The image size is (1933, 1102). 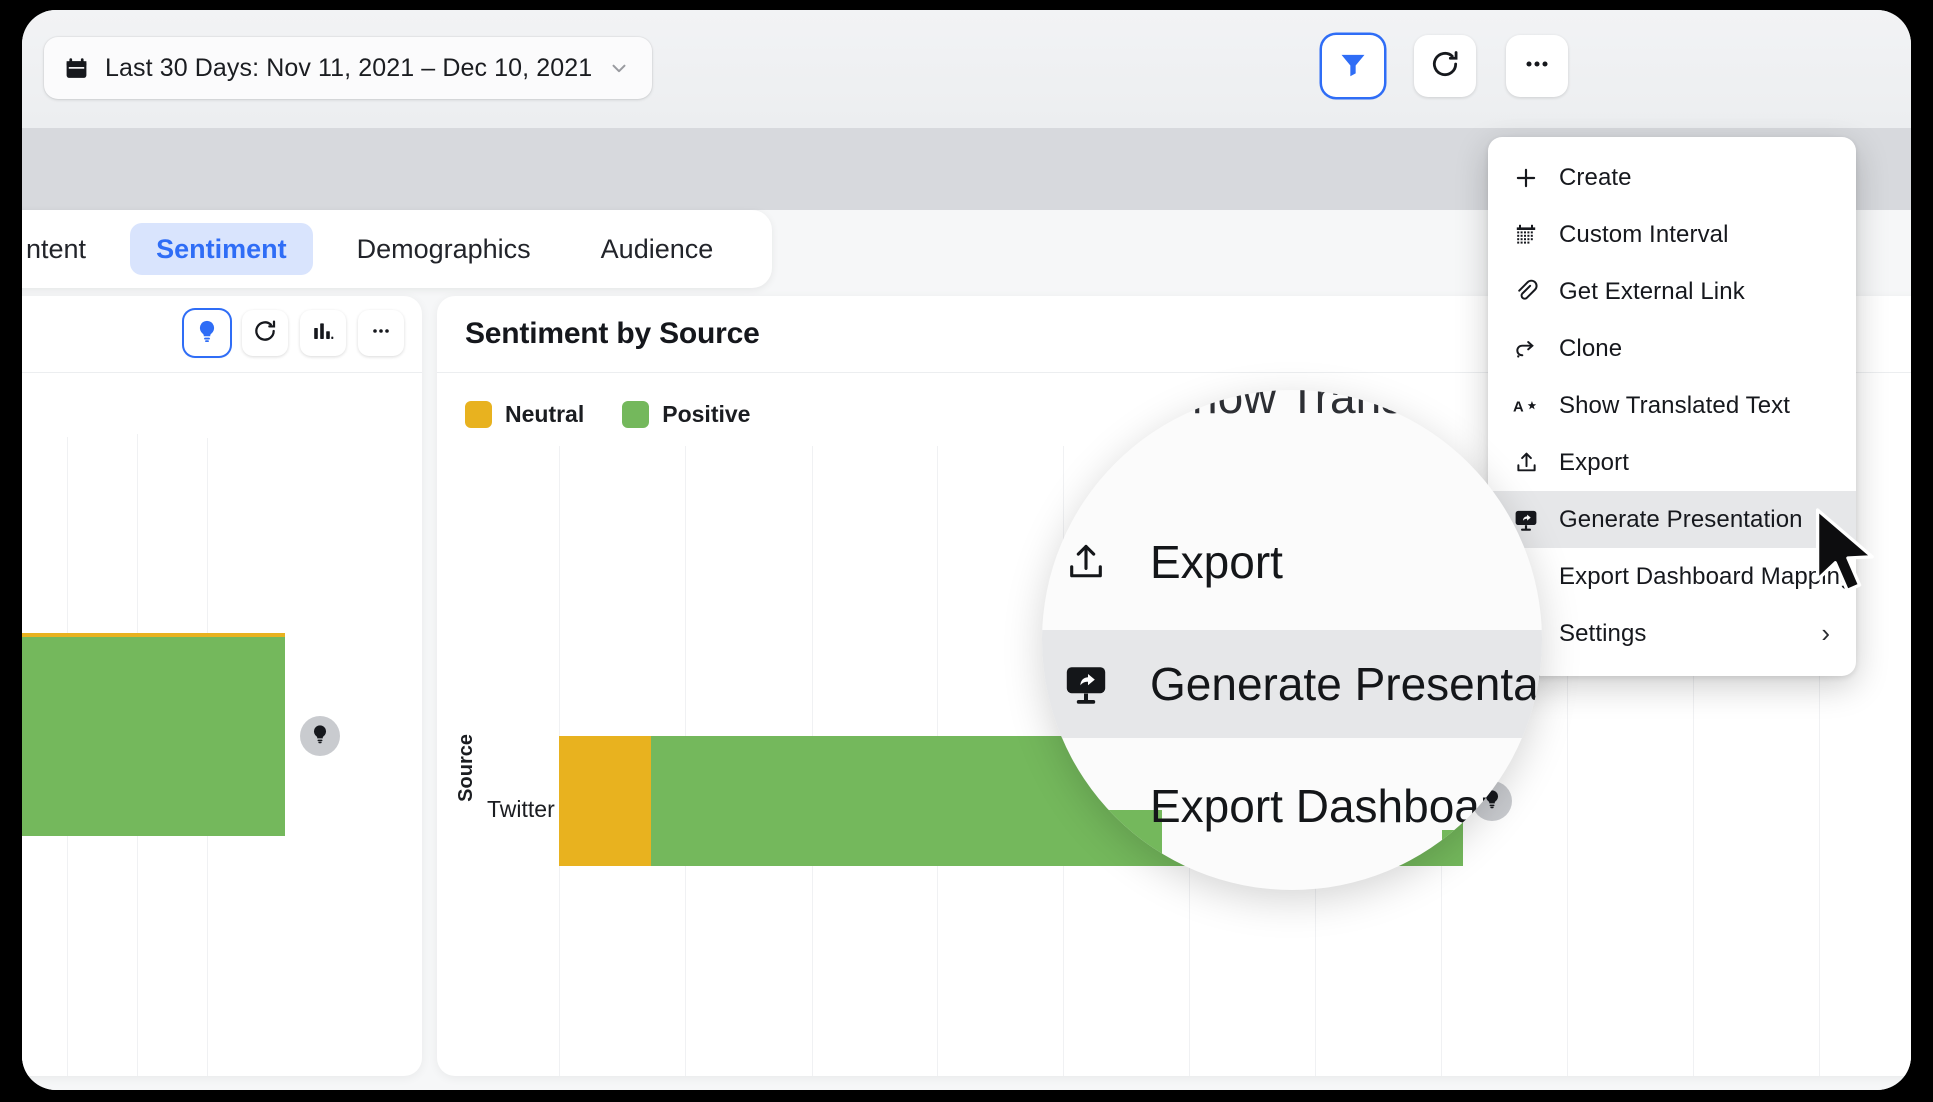 I want to click on chevron-right-icon: ›, so click(x=1825, y=633).